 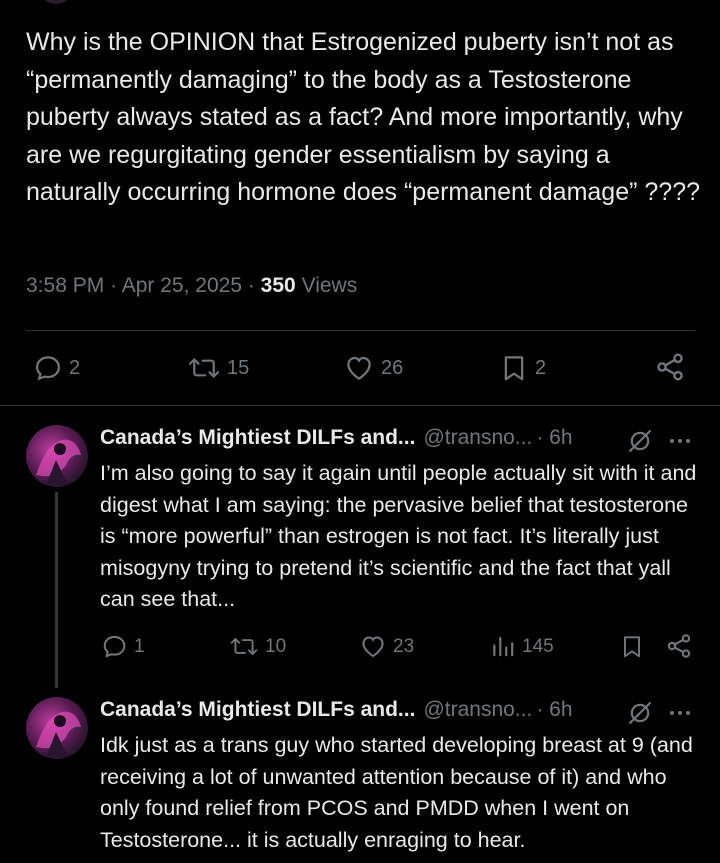 What do you see at coordinates (360, 330) in the screenshot?
I see `divider` at bounding box center [360, 330].